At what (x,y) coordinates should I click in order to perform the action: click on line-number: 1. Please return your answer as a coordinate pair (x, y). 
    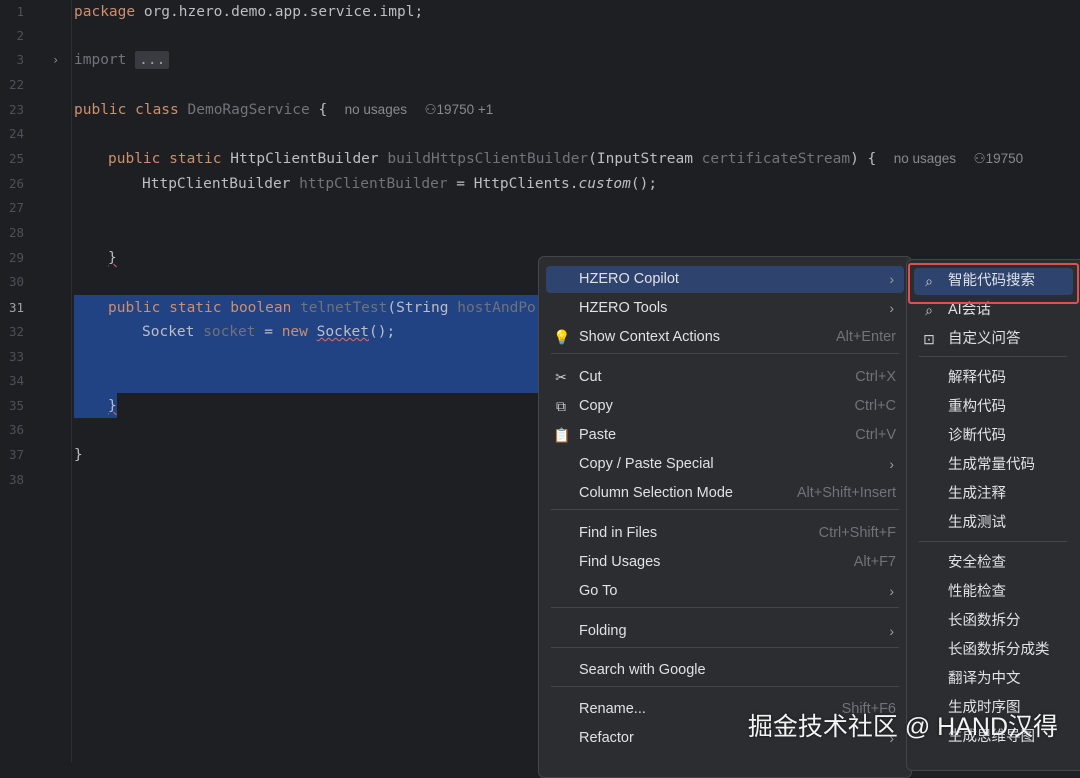
    Looking at the image, I should click on (12, 12).